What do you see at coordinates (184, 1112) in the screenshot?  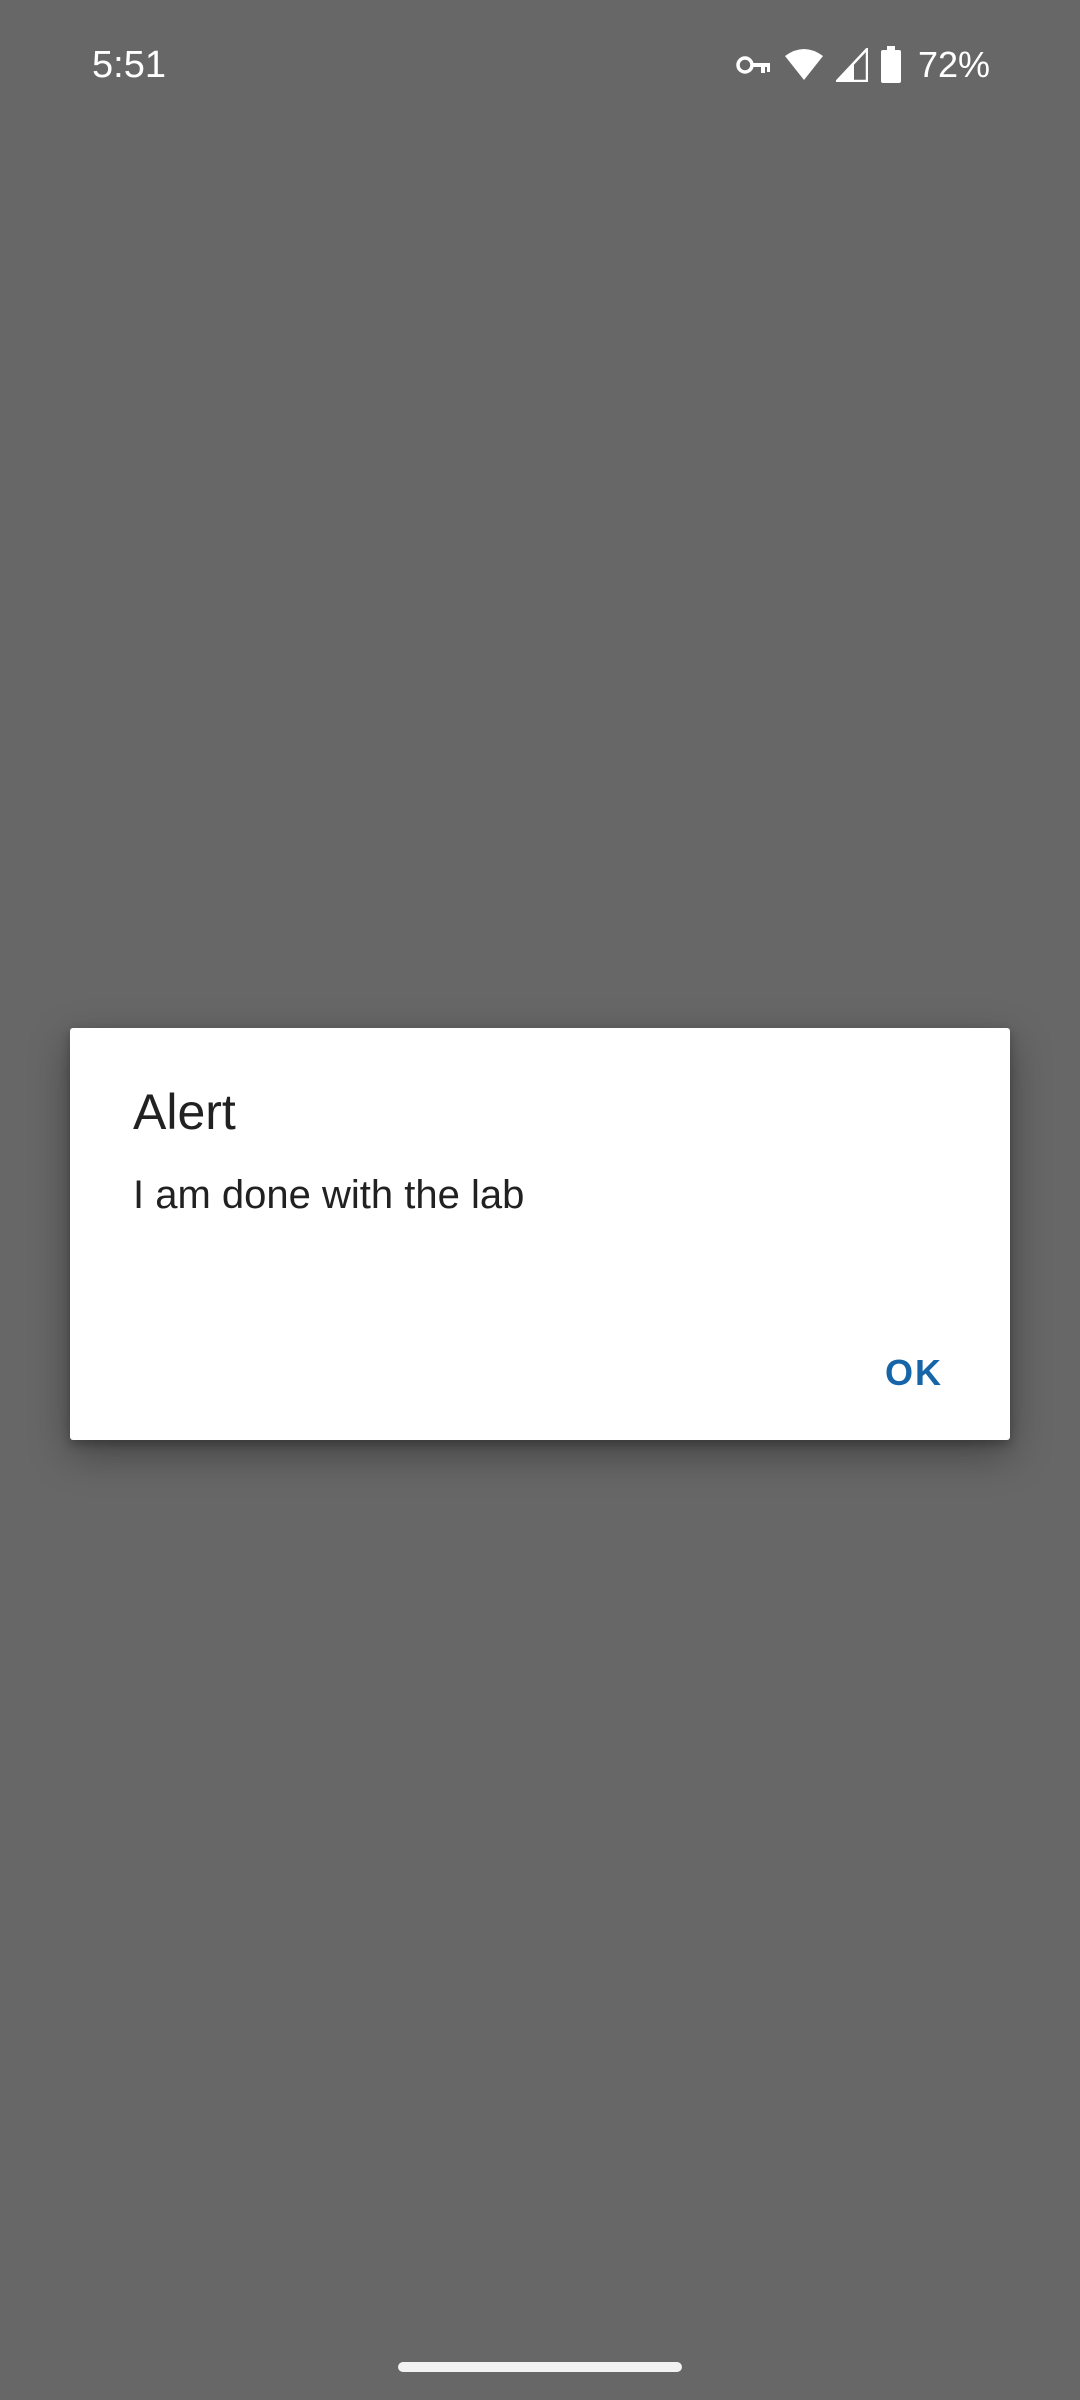 I see `dialog-title: Alert` at bounding box center [184, 1112].